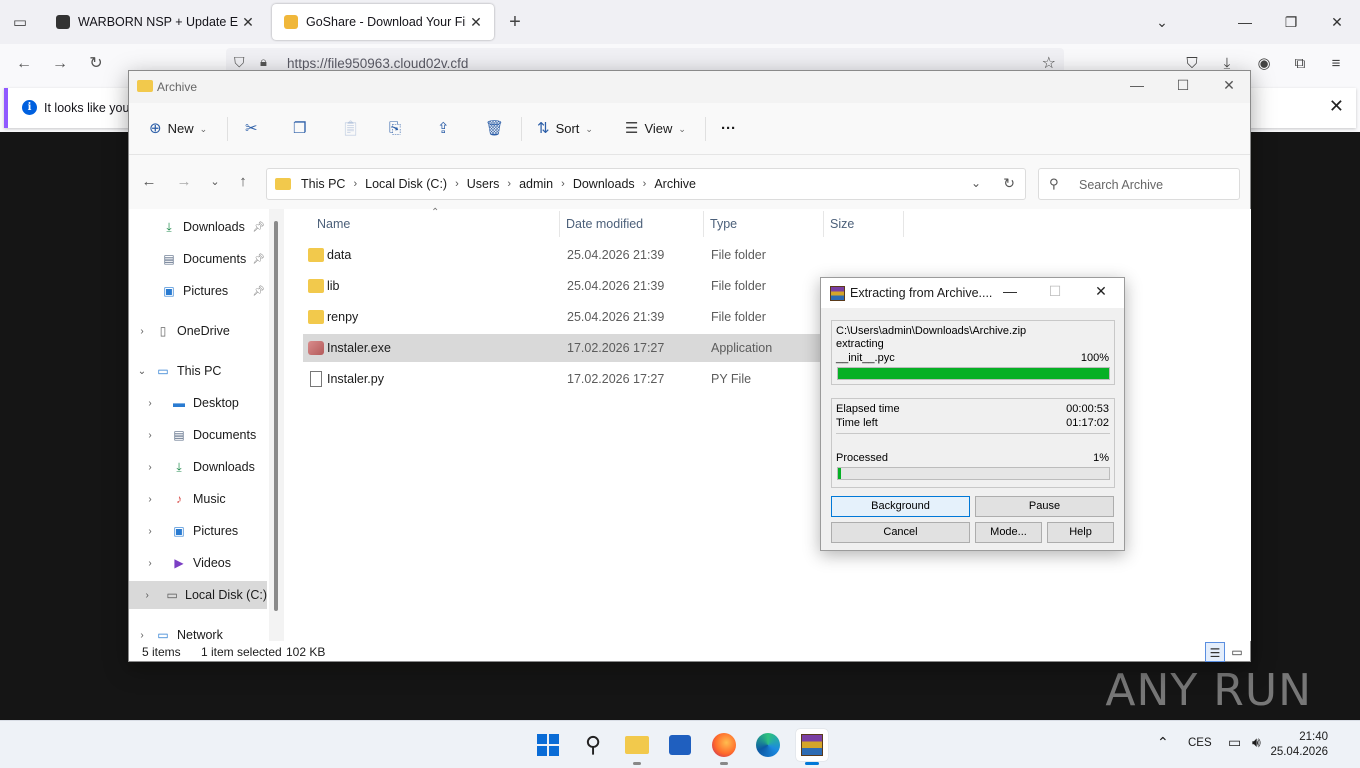 This screenshot has height=768, width=1360. I want to click on browser-tab-goshare: GoShare - Download Your File ✕, so click(383, 22).